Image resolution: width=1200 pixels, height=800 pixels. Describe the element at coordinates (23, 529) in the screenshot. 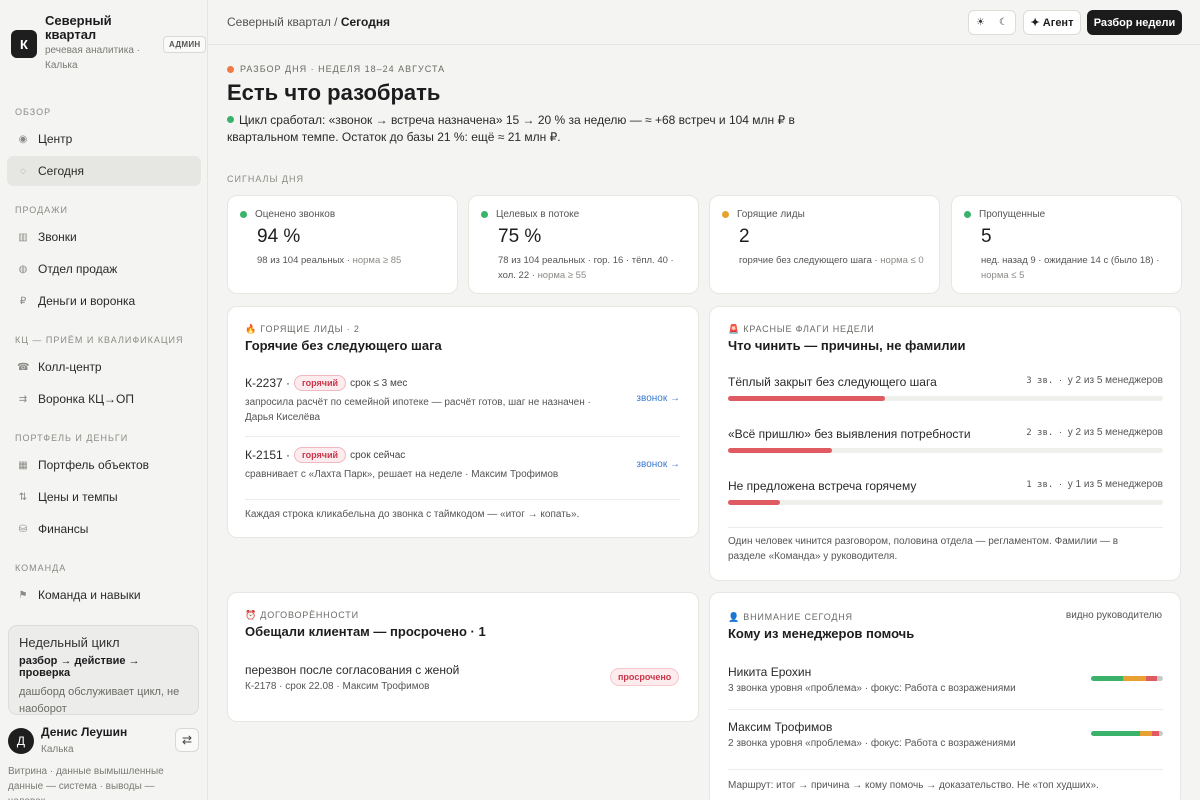

I see `coins-icon: ⛁` at that location.